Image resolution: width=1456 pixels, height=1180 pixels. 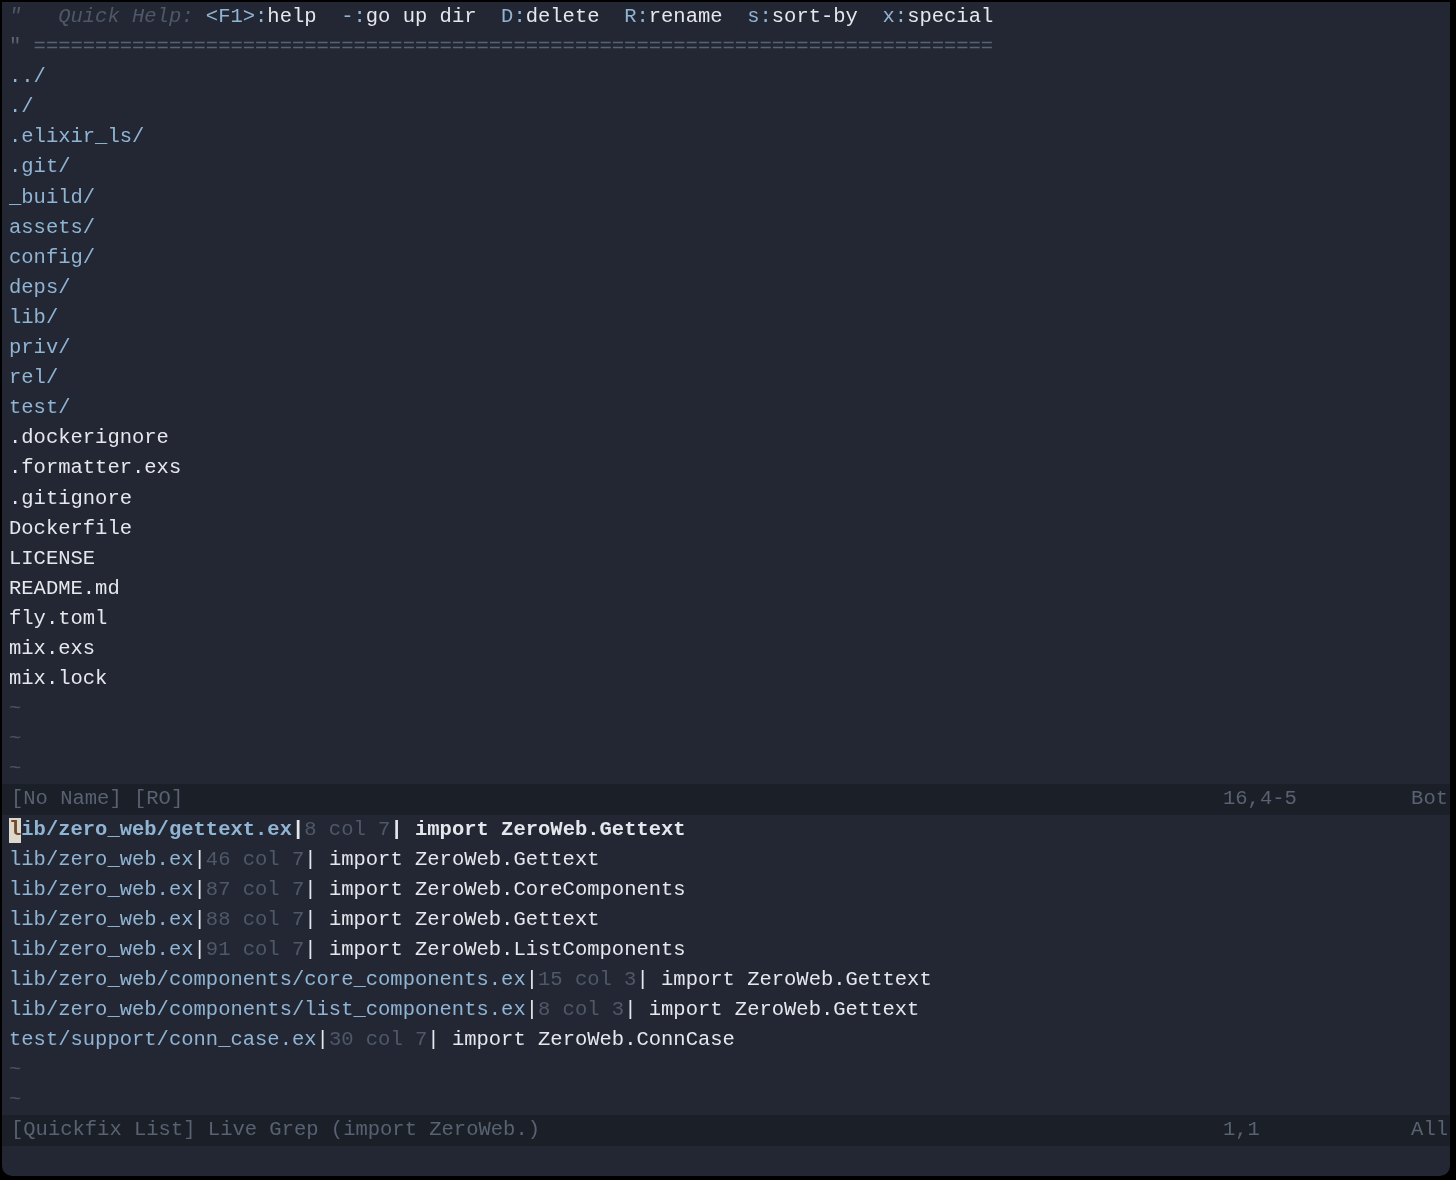 I want to click on directory-entry: lib/, so click(x=34, y=318).